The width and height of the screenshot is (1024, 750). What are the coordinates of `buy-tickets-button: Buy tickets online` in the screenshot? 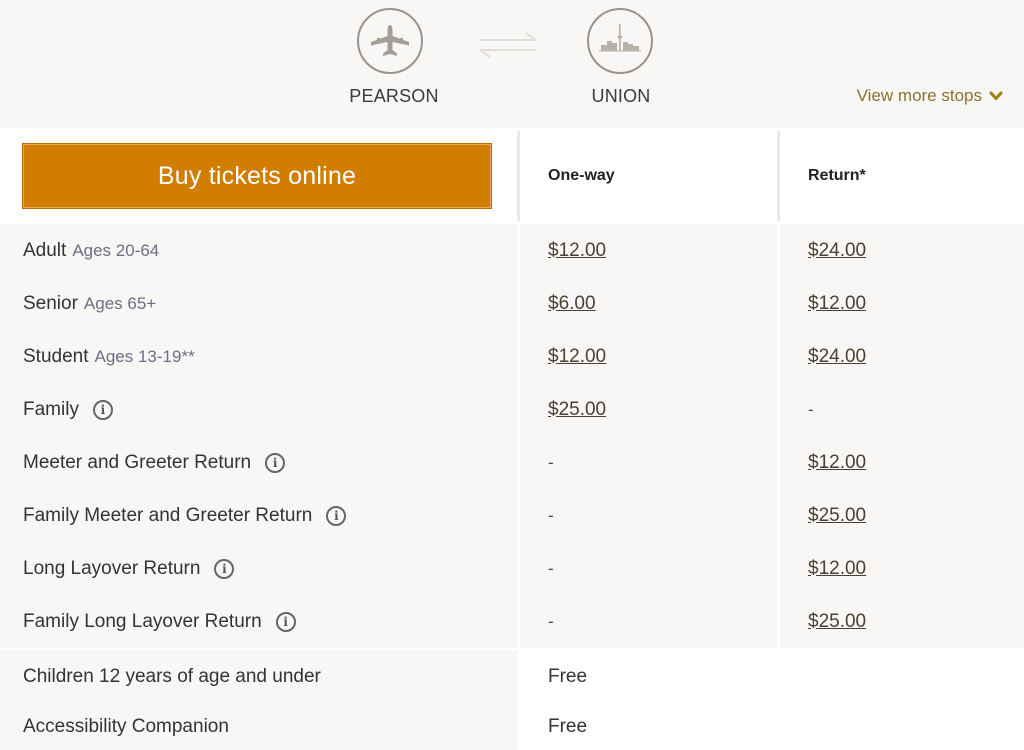 It's located at (257, 176).